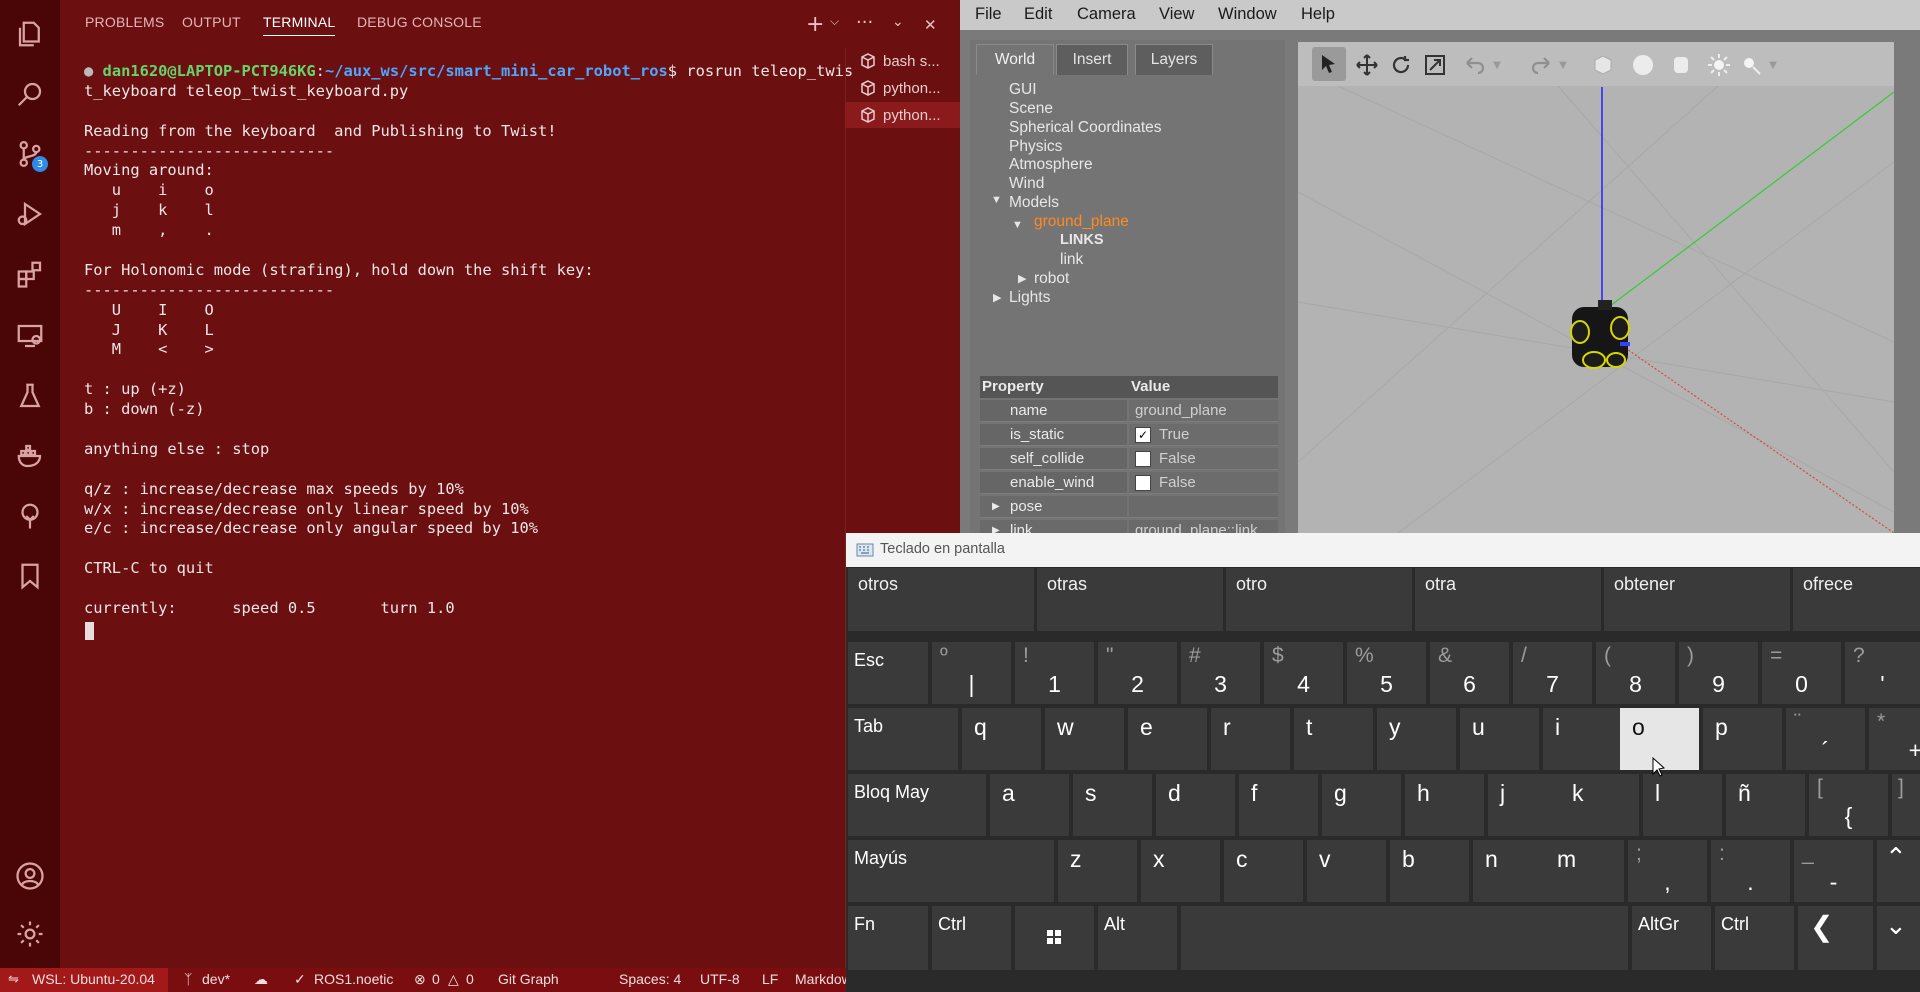 The image size is (1920, 992). What do you see at coordinates (419, 22) in the screenshot?
I see `tab-debug-console: DEBUG CONSOLE` at bounding box center [419, 22].